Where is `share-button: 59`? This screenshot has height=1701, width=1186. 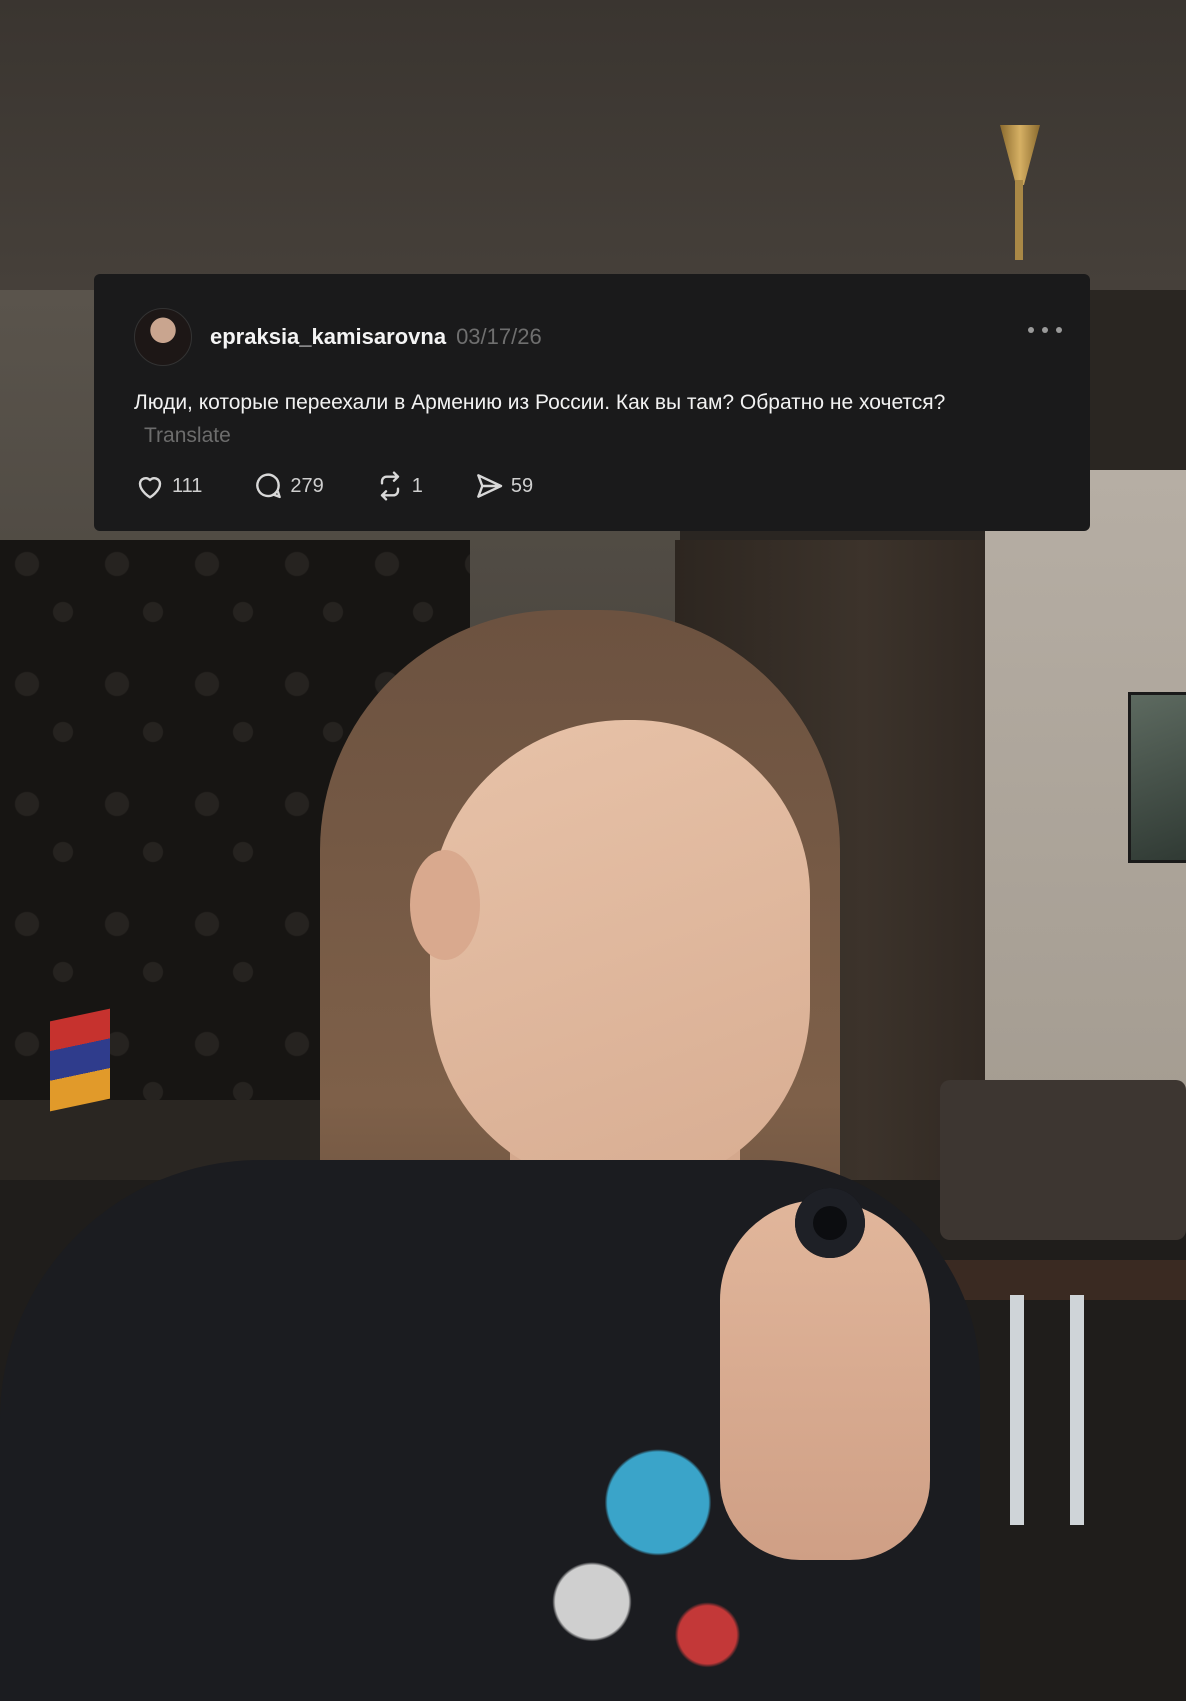
share-button: 59 is located at coordinates (503, 486).